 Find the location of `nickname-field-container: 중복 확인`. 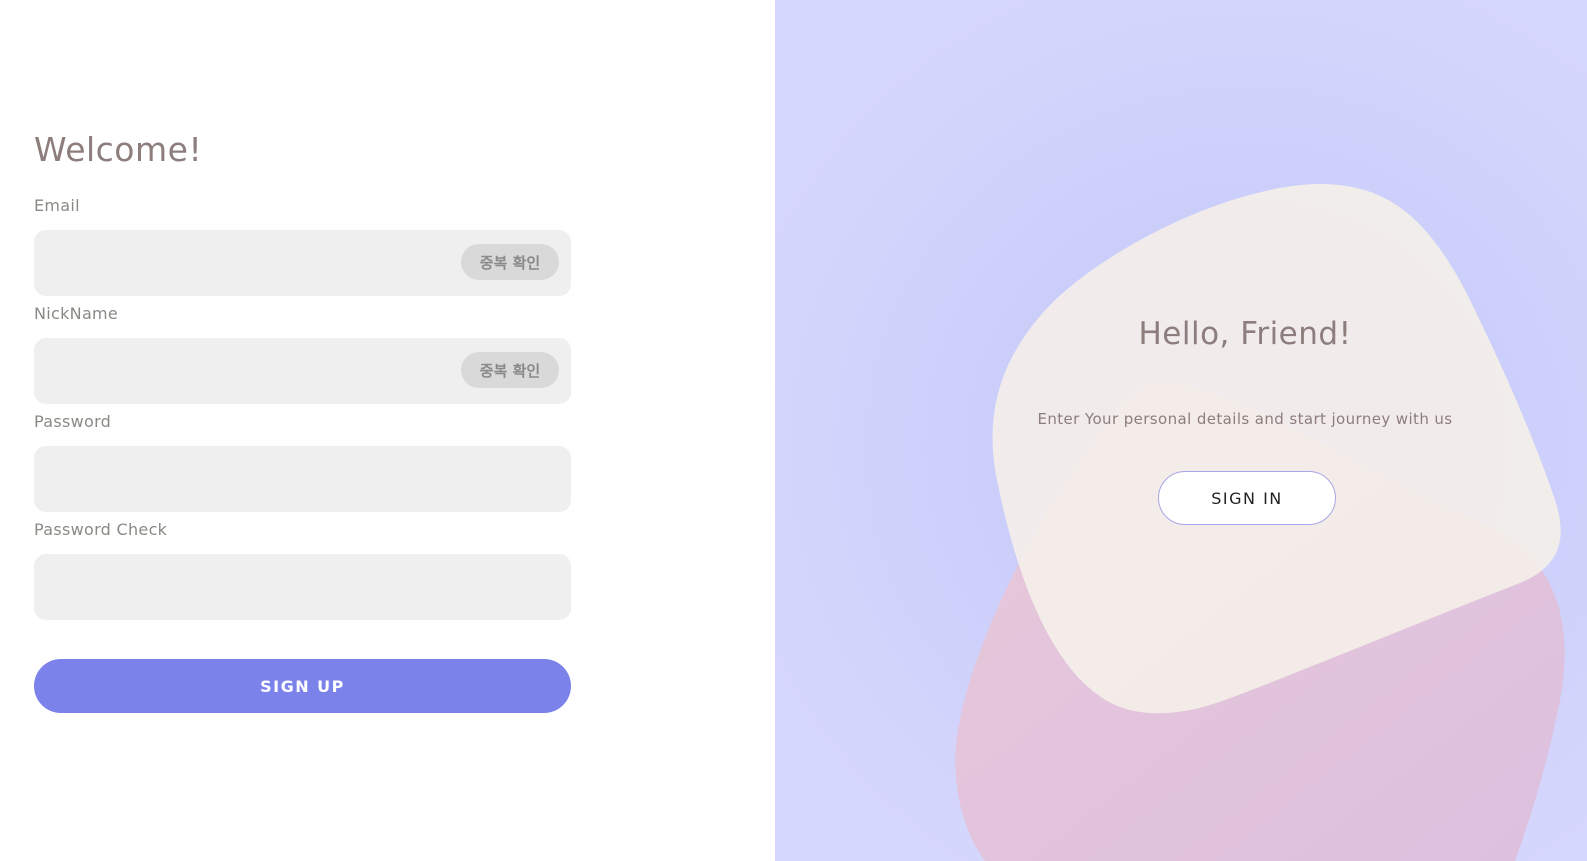

nickname-field-container: 중복 확인 is located at coordinates (302, 371).